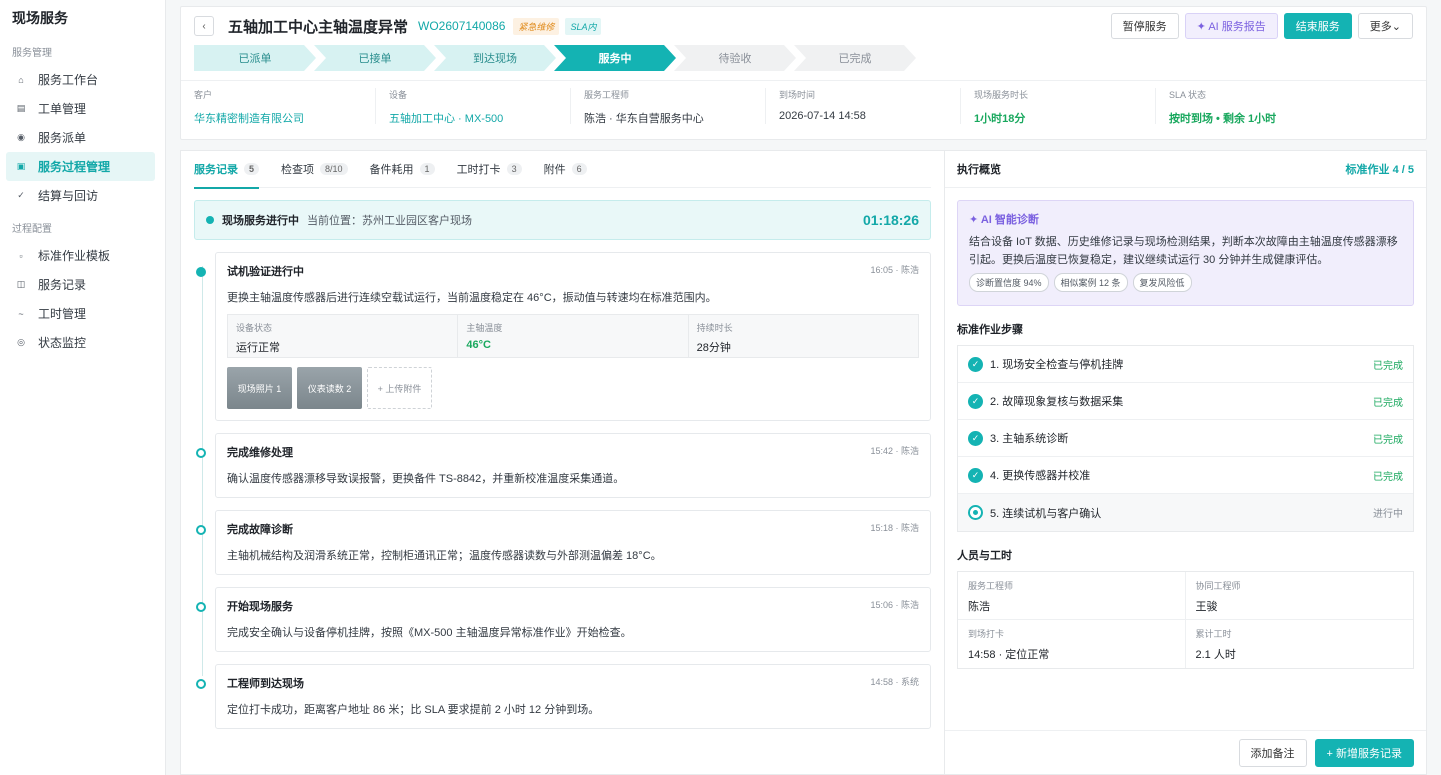  I want to click on ai-report-button: ✦ AI 服务报告, so click(1231, 26).